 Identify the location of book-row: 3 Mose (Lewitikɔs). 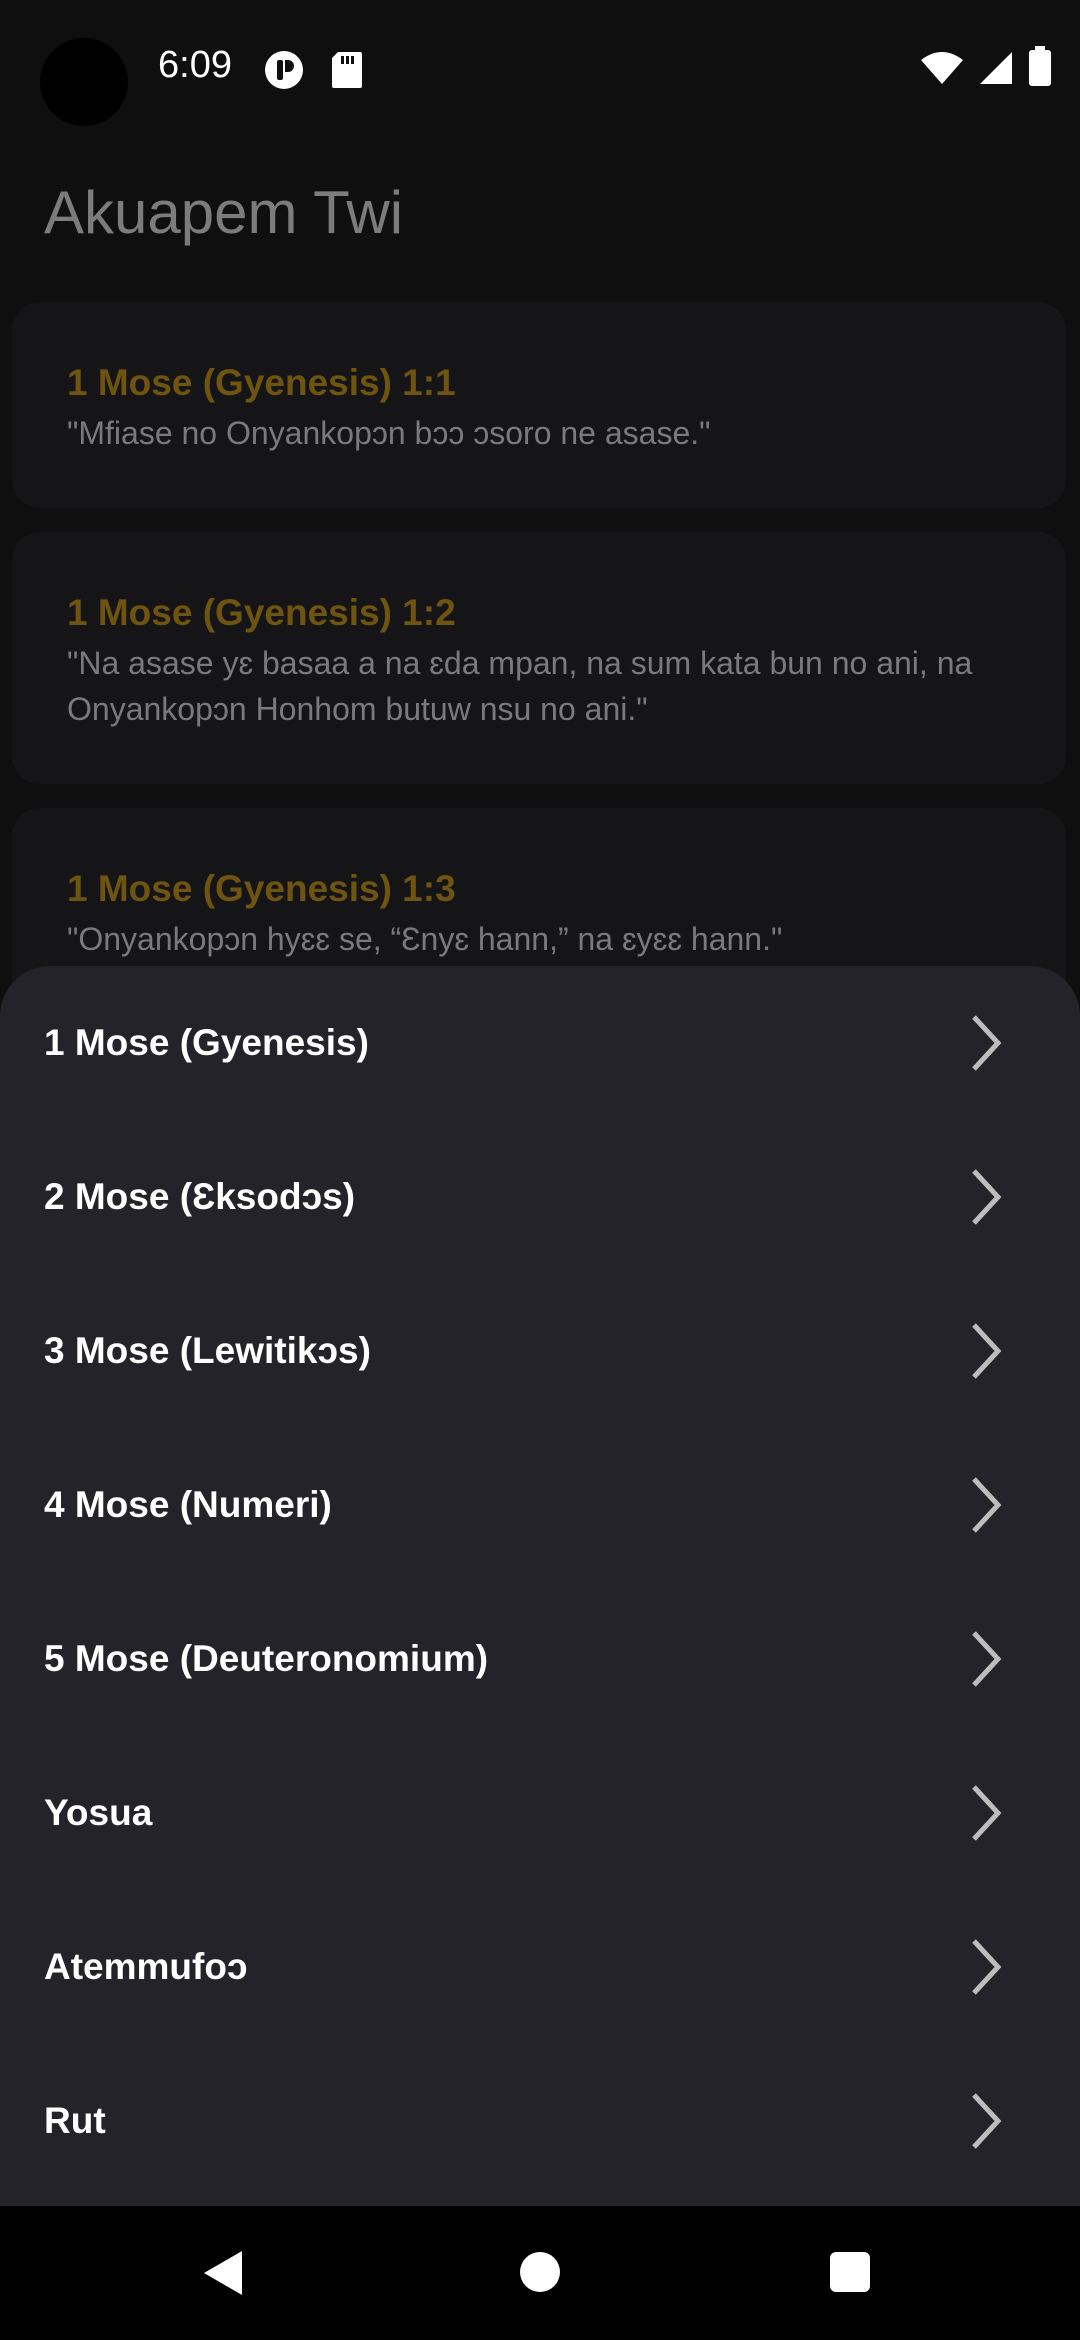
(540, 1351).